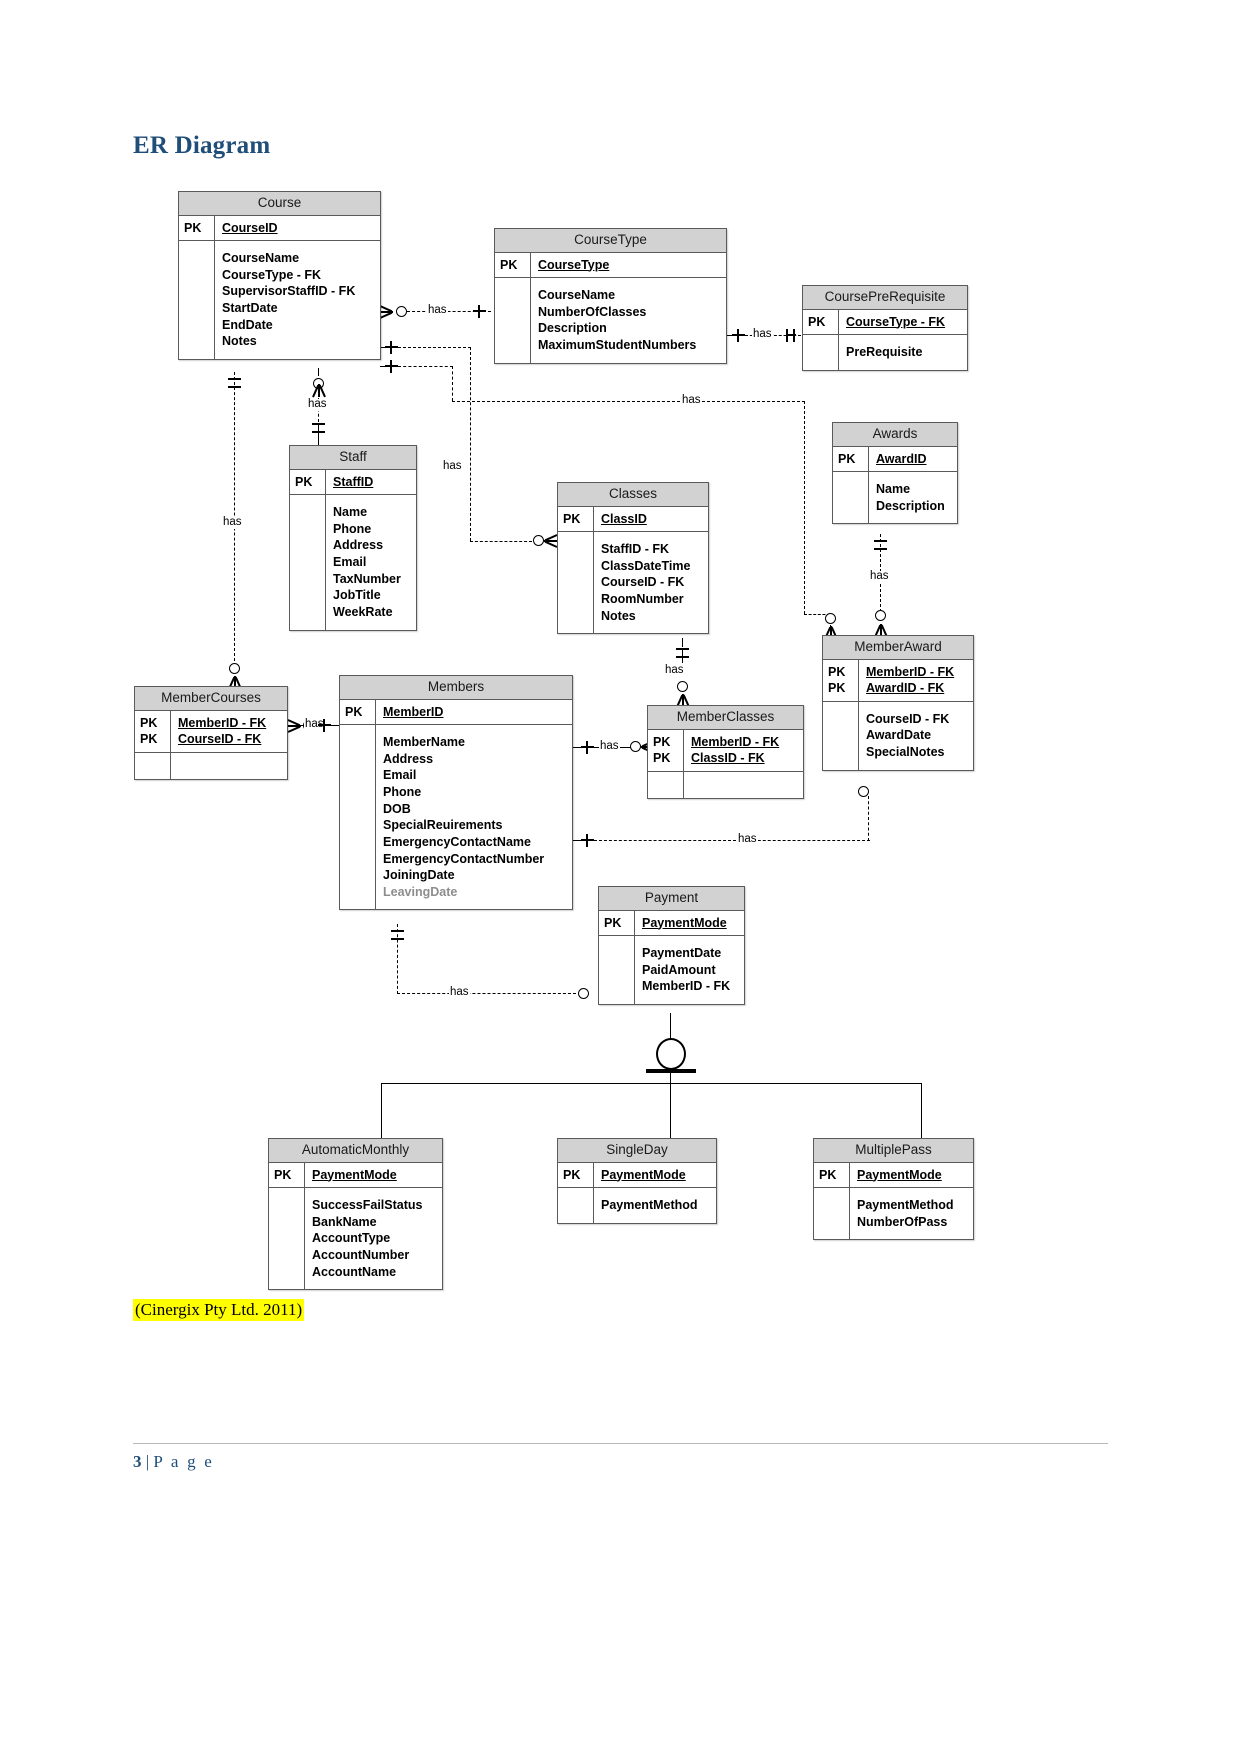  I want to click on entity-awards: Awards PK AwardID Name Description, so click(895, 473).